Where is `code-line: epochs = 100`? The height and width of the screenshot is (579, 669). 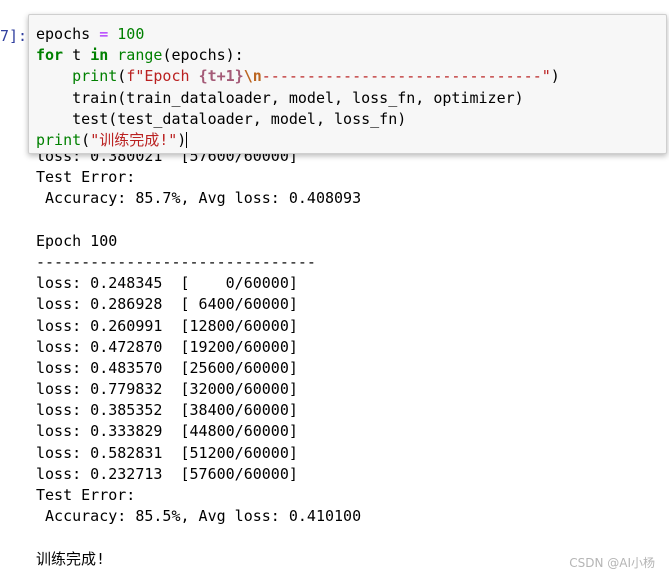
code-line: epochs = 100 is located at coordinates (298, 34).